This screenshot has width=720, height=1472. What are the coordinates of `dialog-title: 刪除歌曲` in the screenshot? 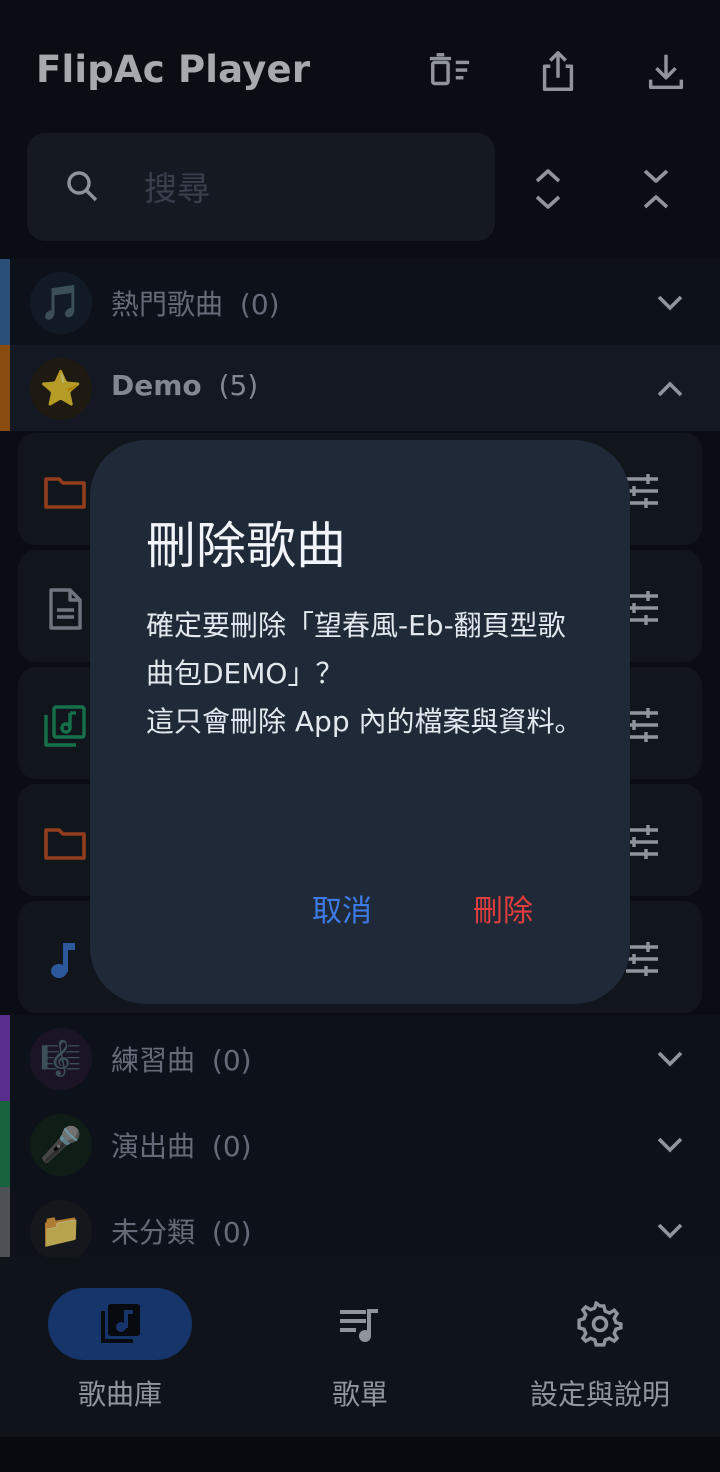 It's located at (246, 546).